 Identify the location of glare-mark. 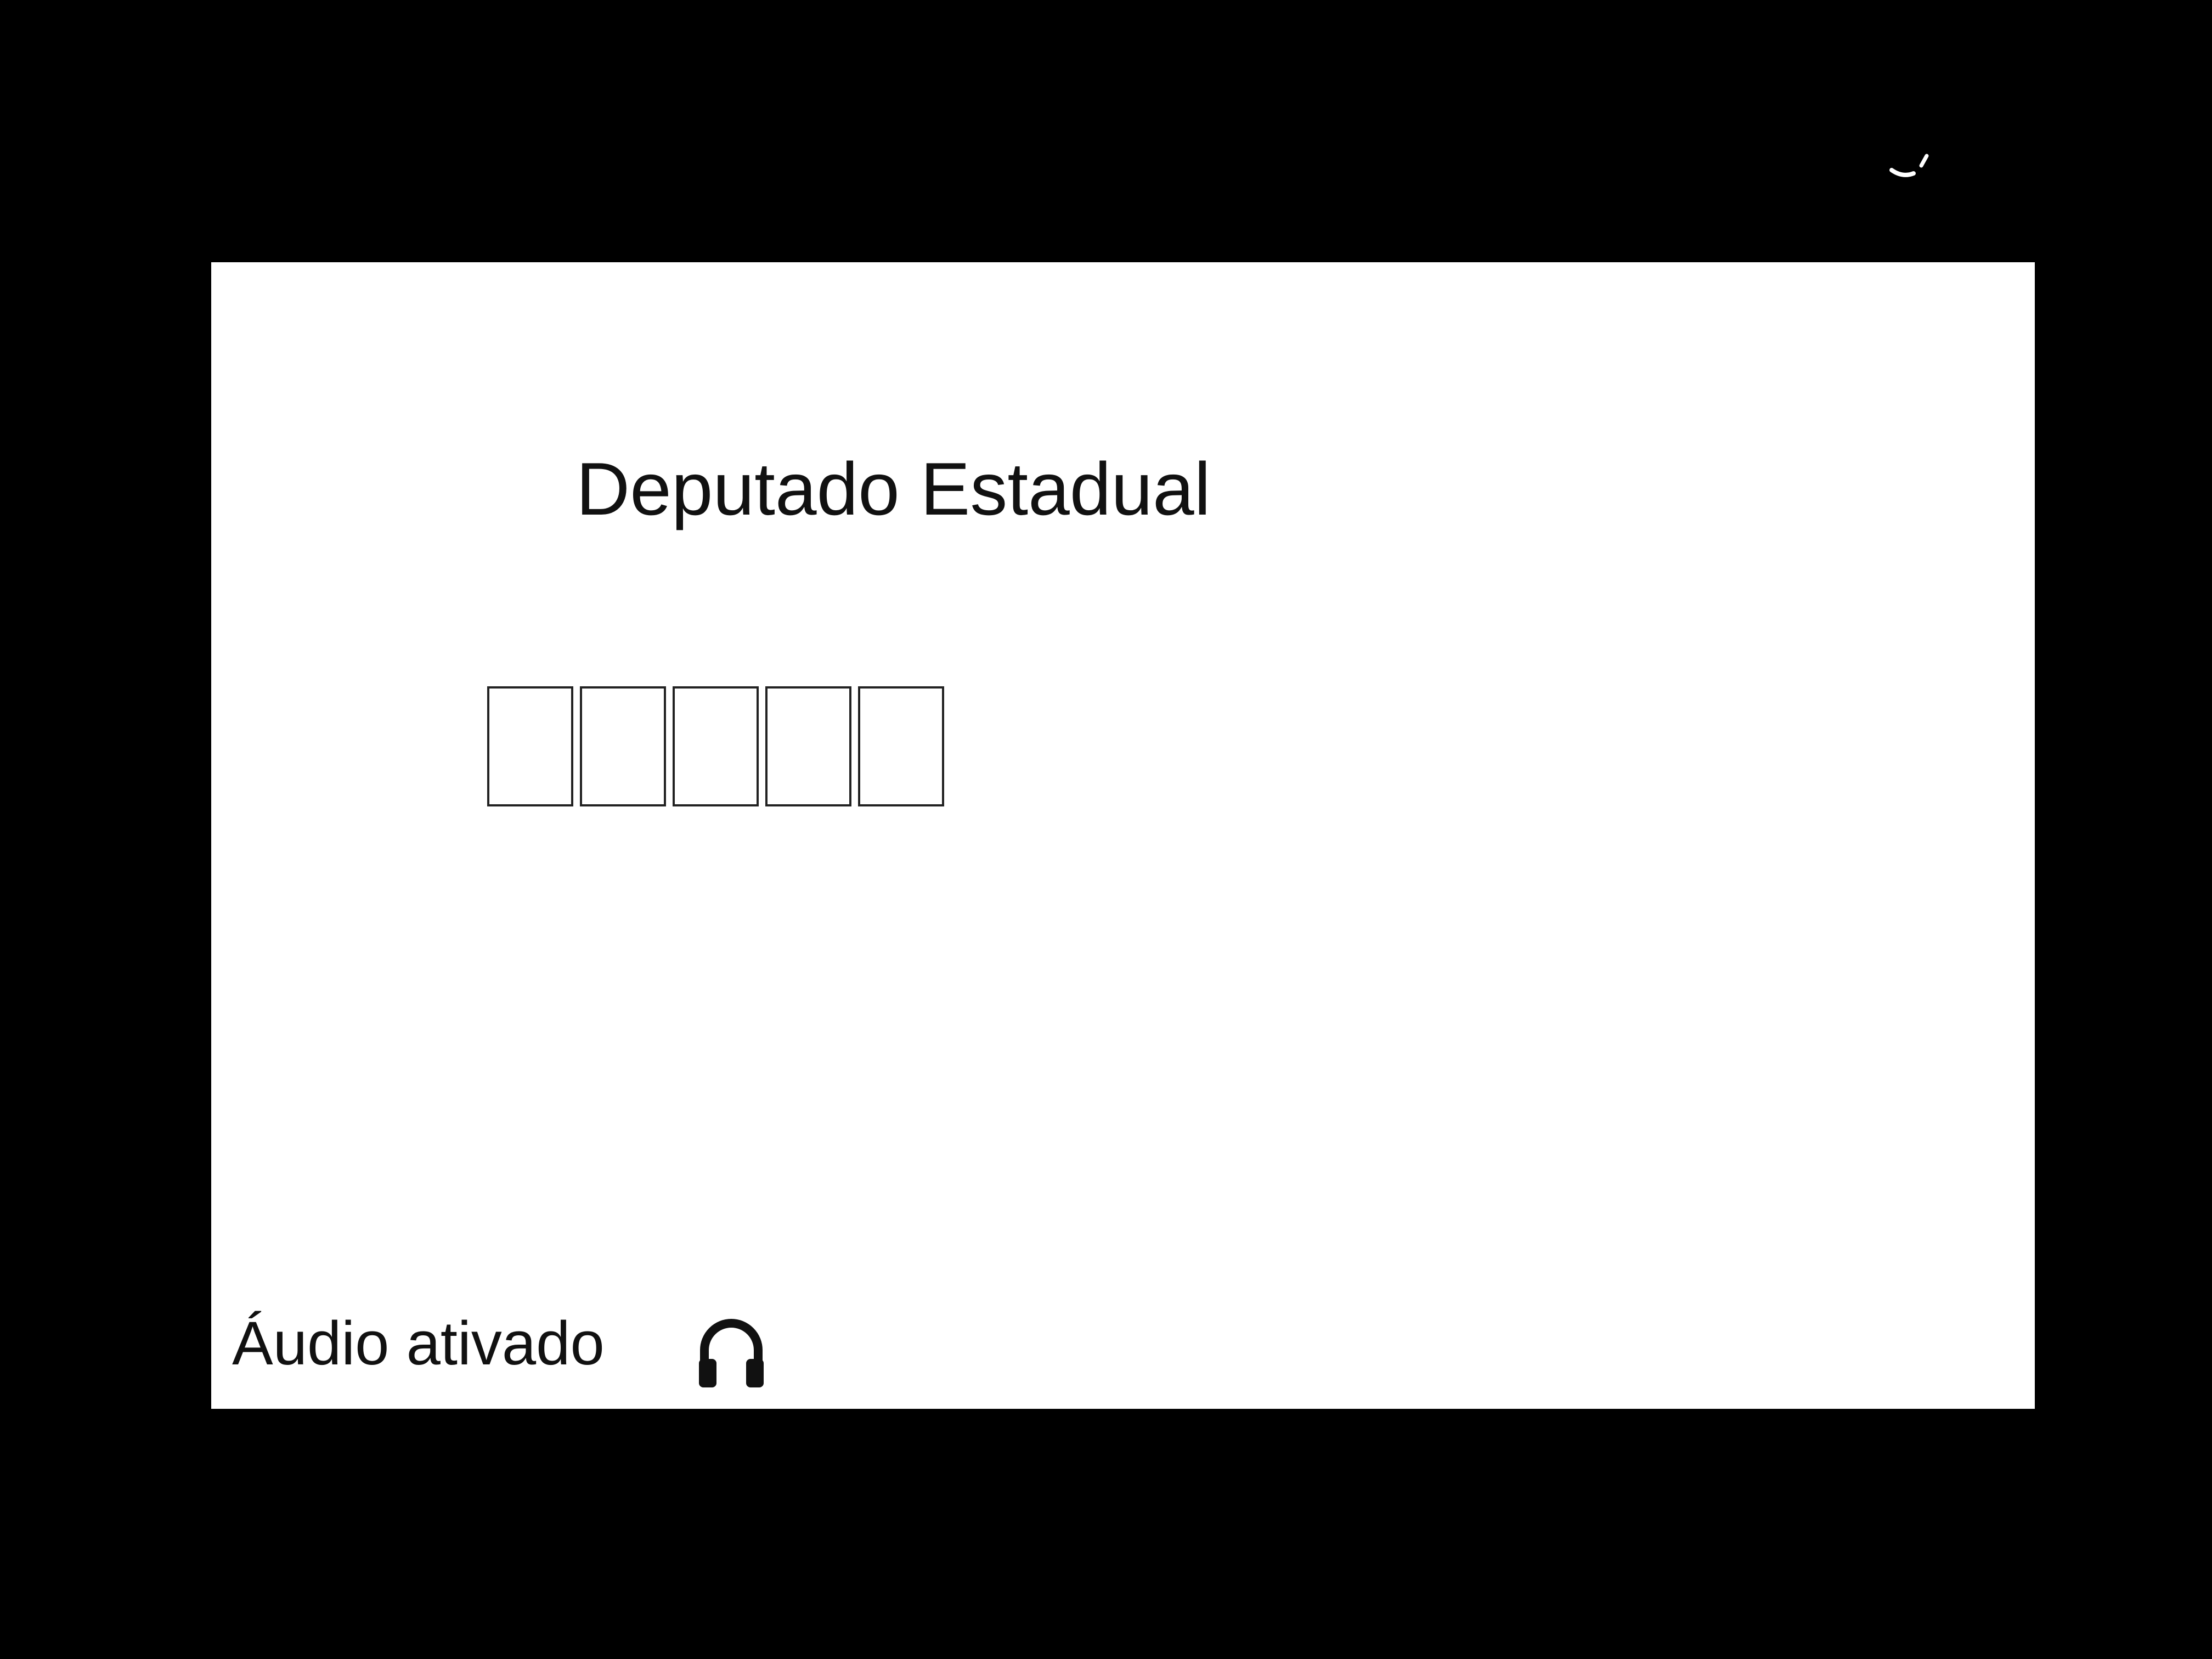
(1909, 165).